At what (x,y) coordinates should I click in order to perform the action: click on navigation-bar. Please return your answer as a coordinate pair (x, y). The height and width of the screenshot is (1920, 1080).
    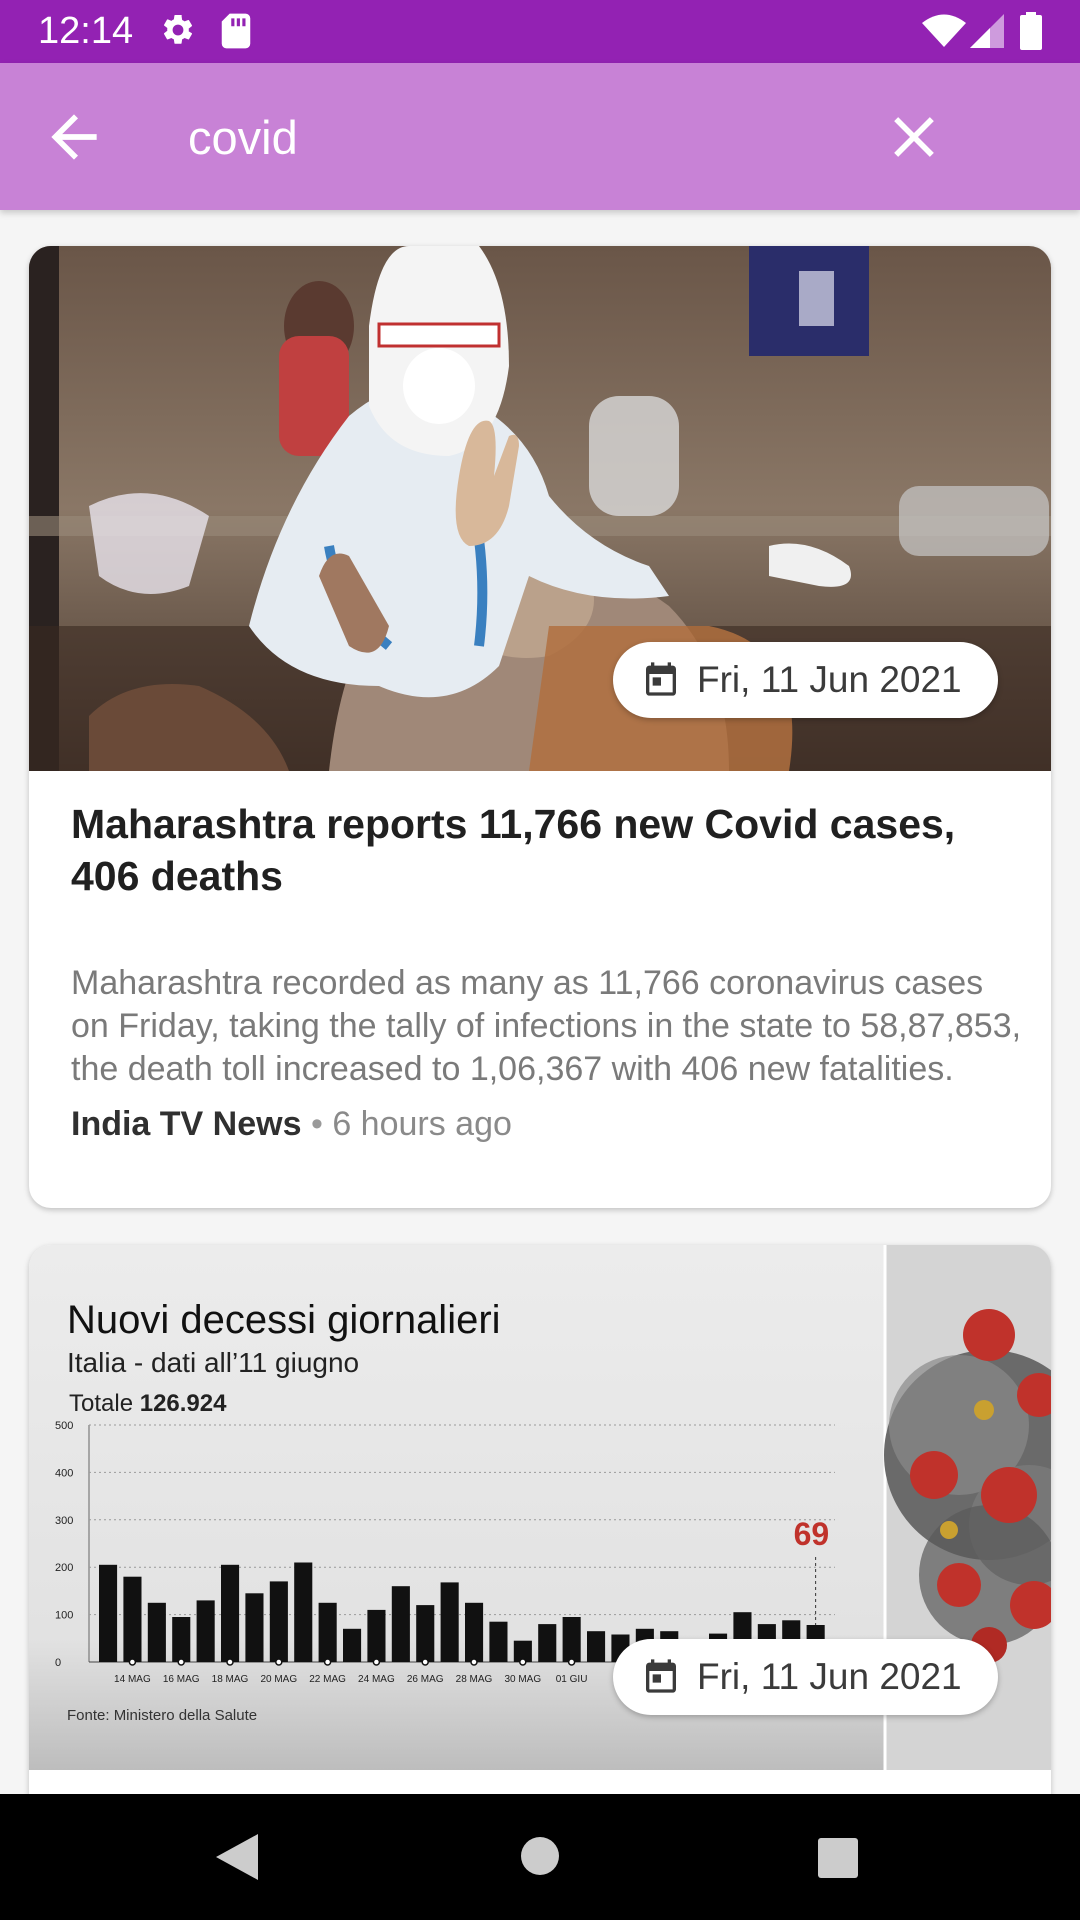
    Looking at the image, I should click on (540, 1857).